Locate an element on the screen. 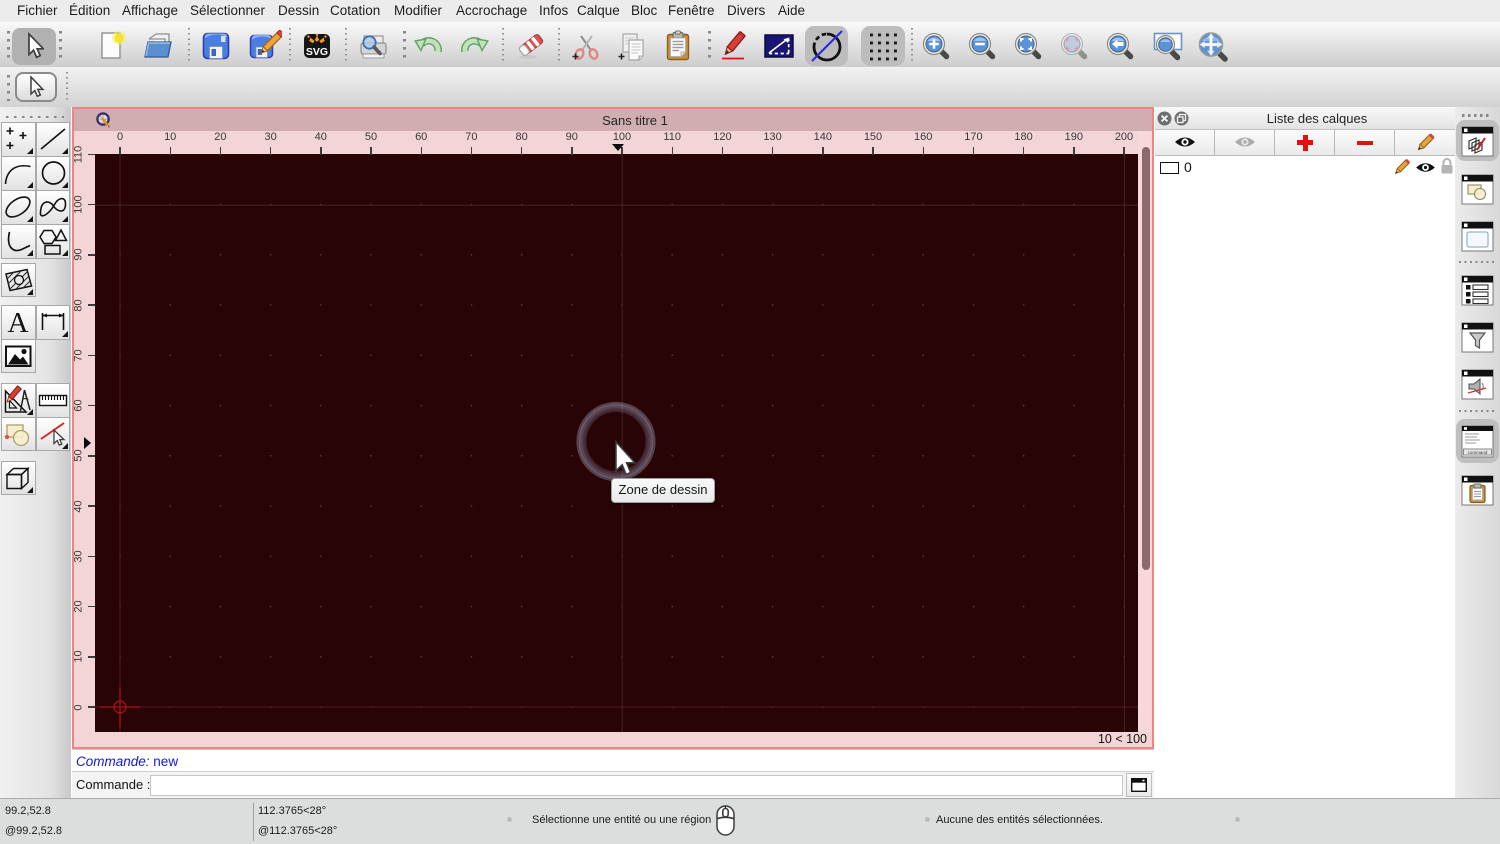 The image size is (1500, 844). svg-text: A is located at coordinates (18, 322).